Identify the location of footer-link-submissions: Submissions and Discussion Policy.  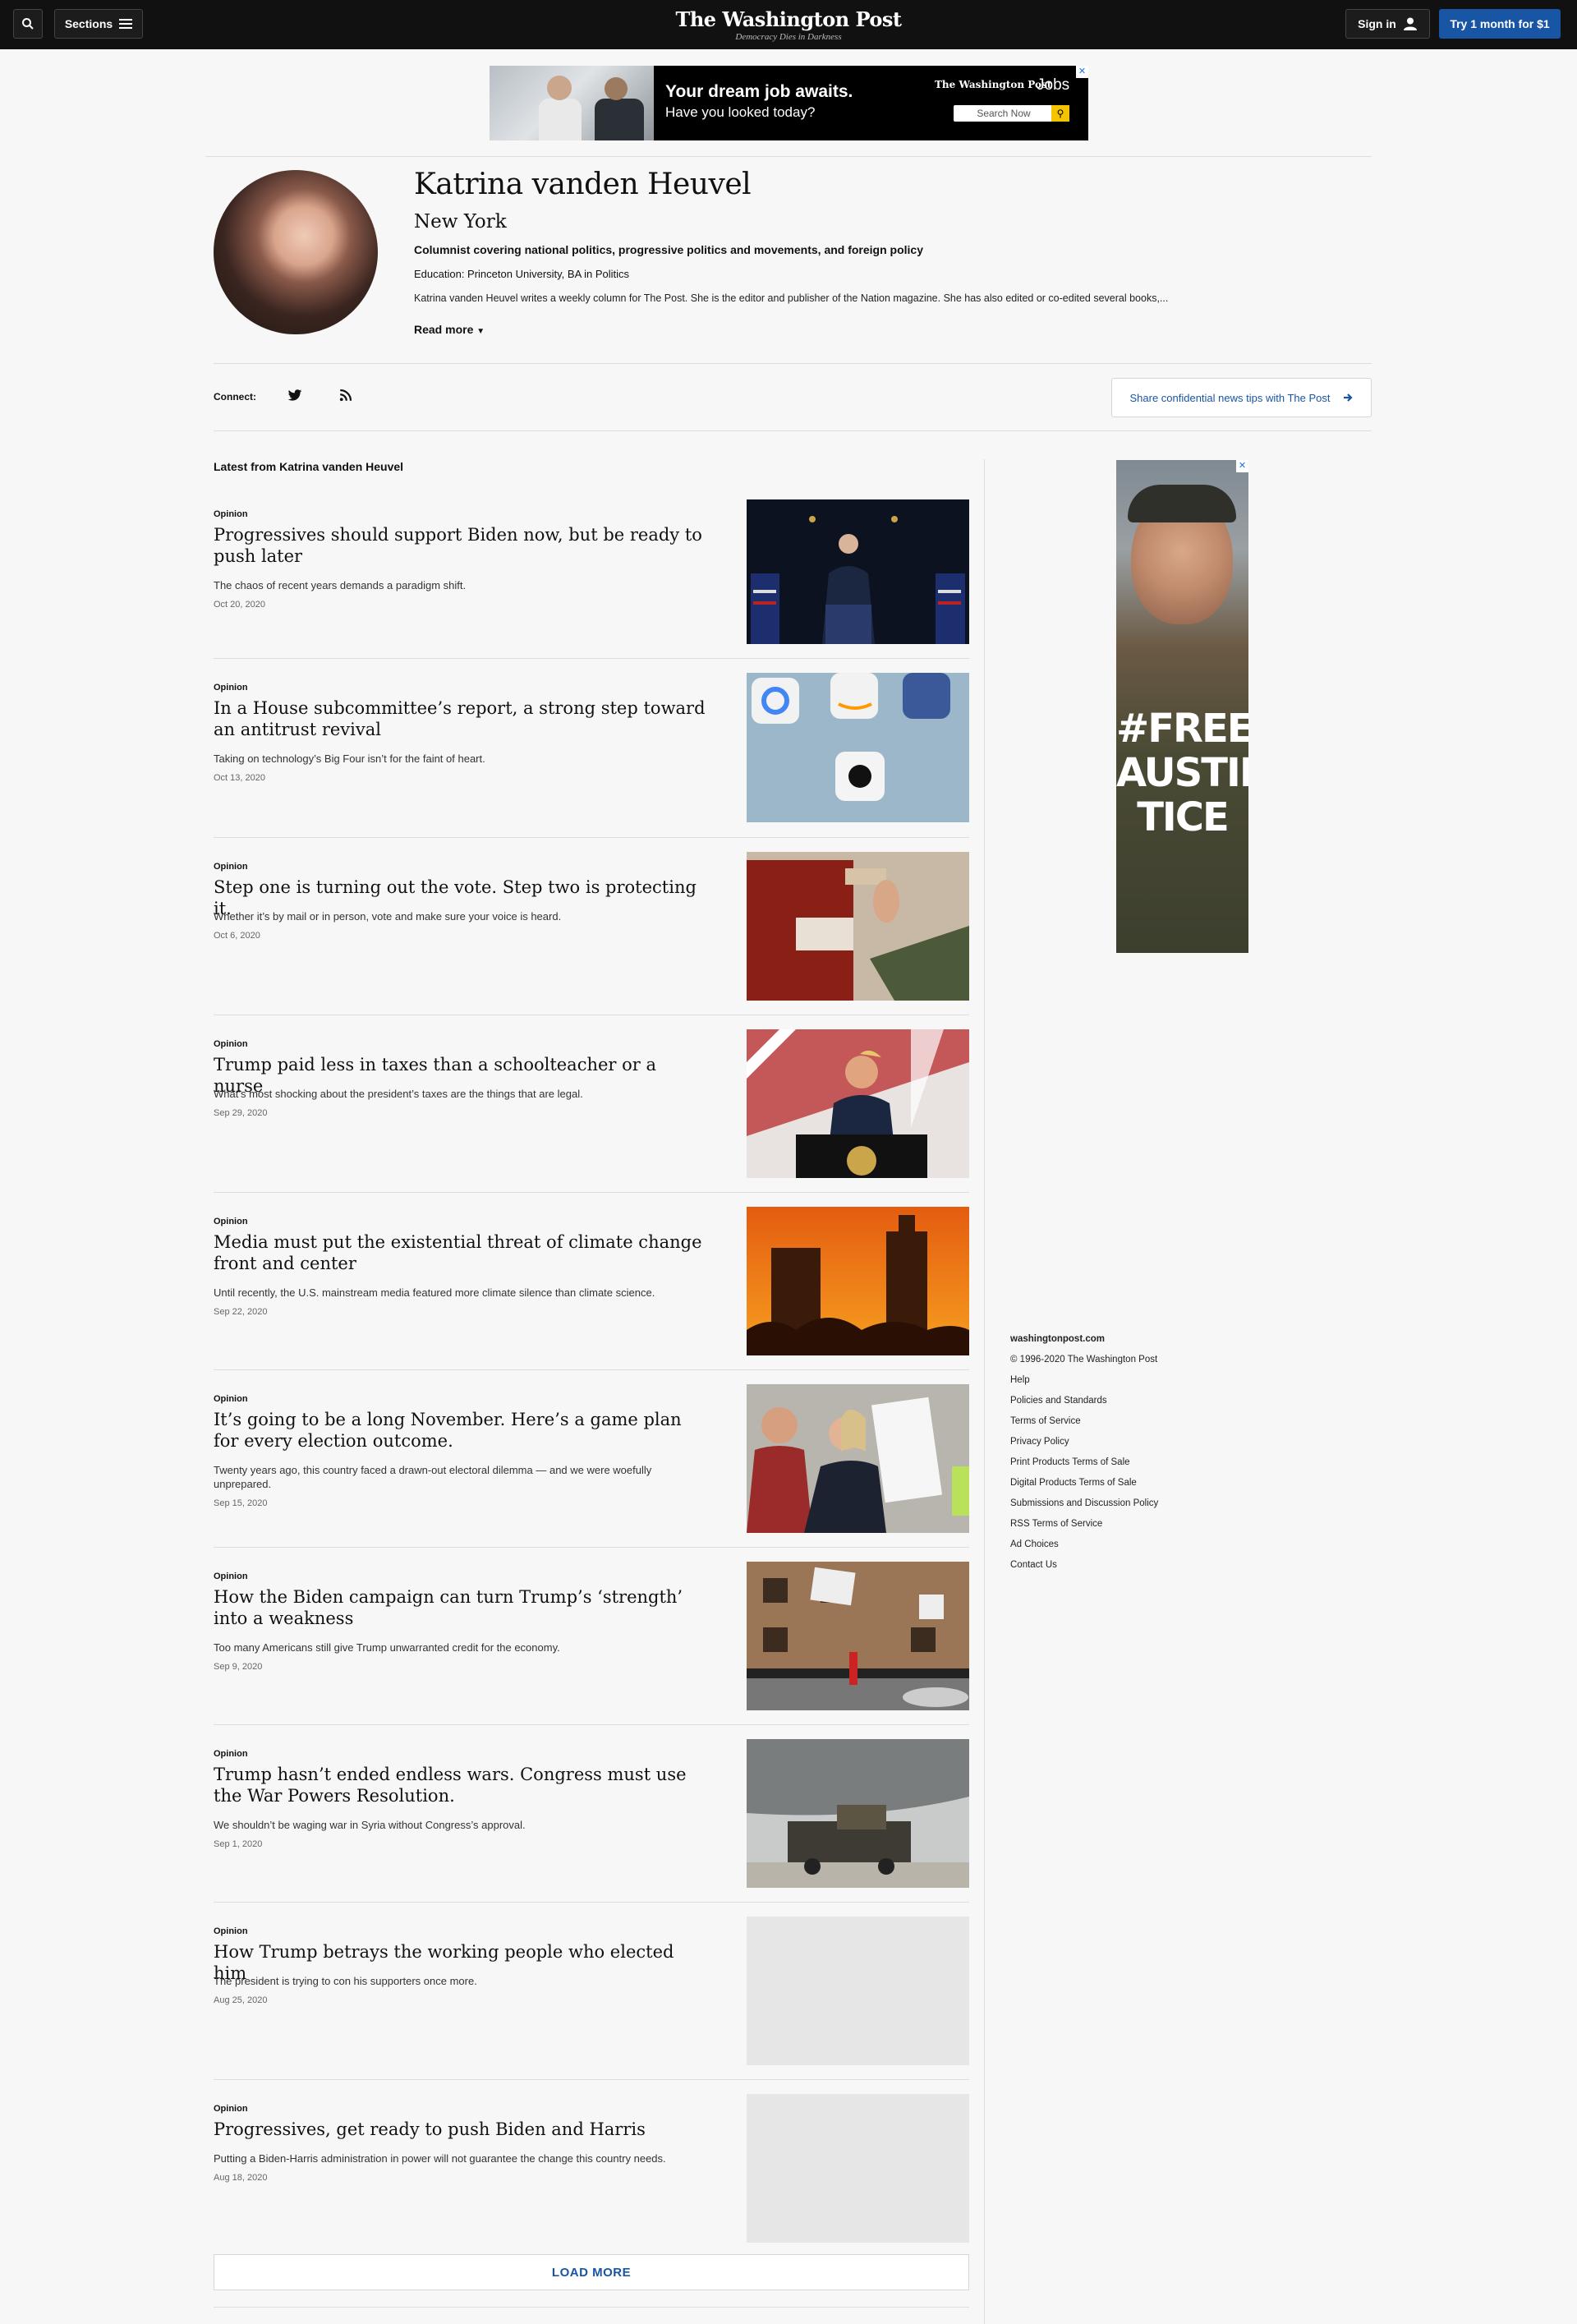
(1084, 1503).